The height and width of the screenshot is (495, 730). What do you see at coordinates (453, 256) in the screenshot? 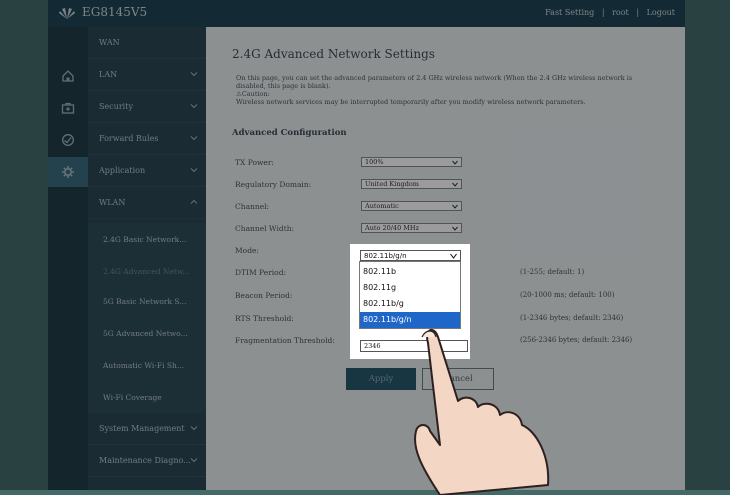
I see `chevron-down-icon` at bounding box center [453, 256].